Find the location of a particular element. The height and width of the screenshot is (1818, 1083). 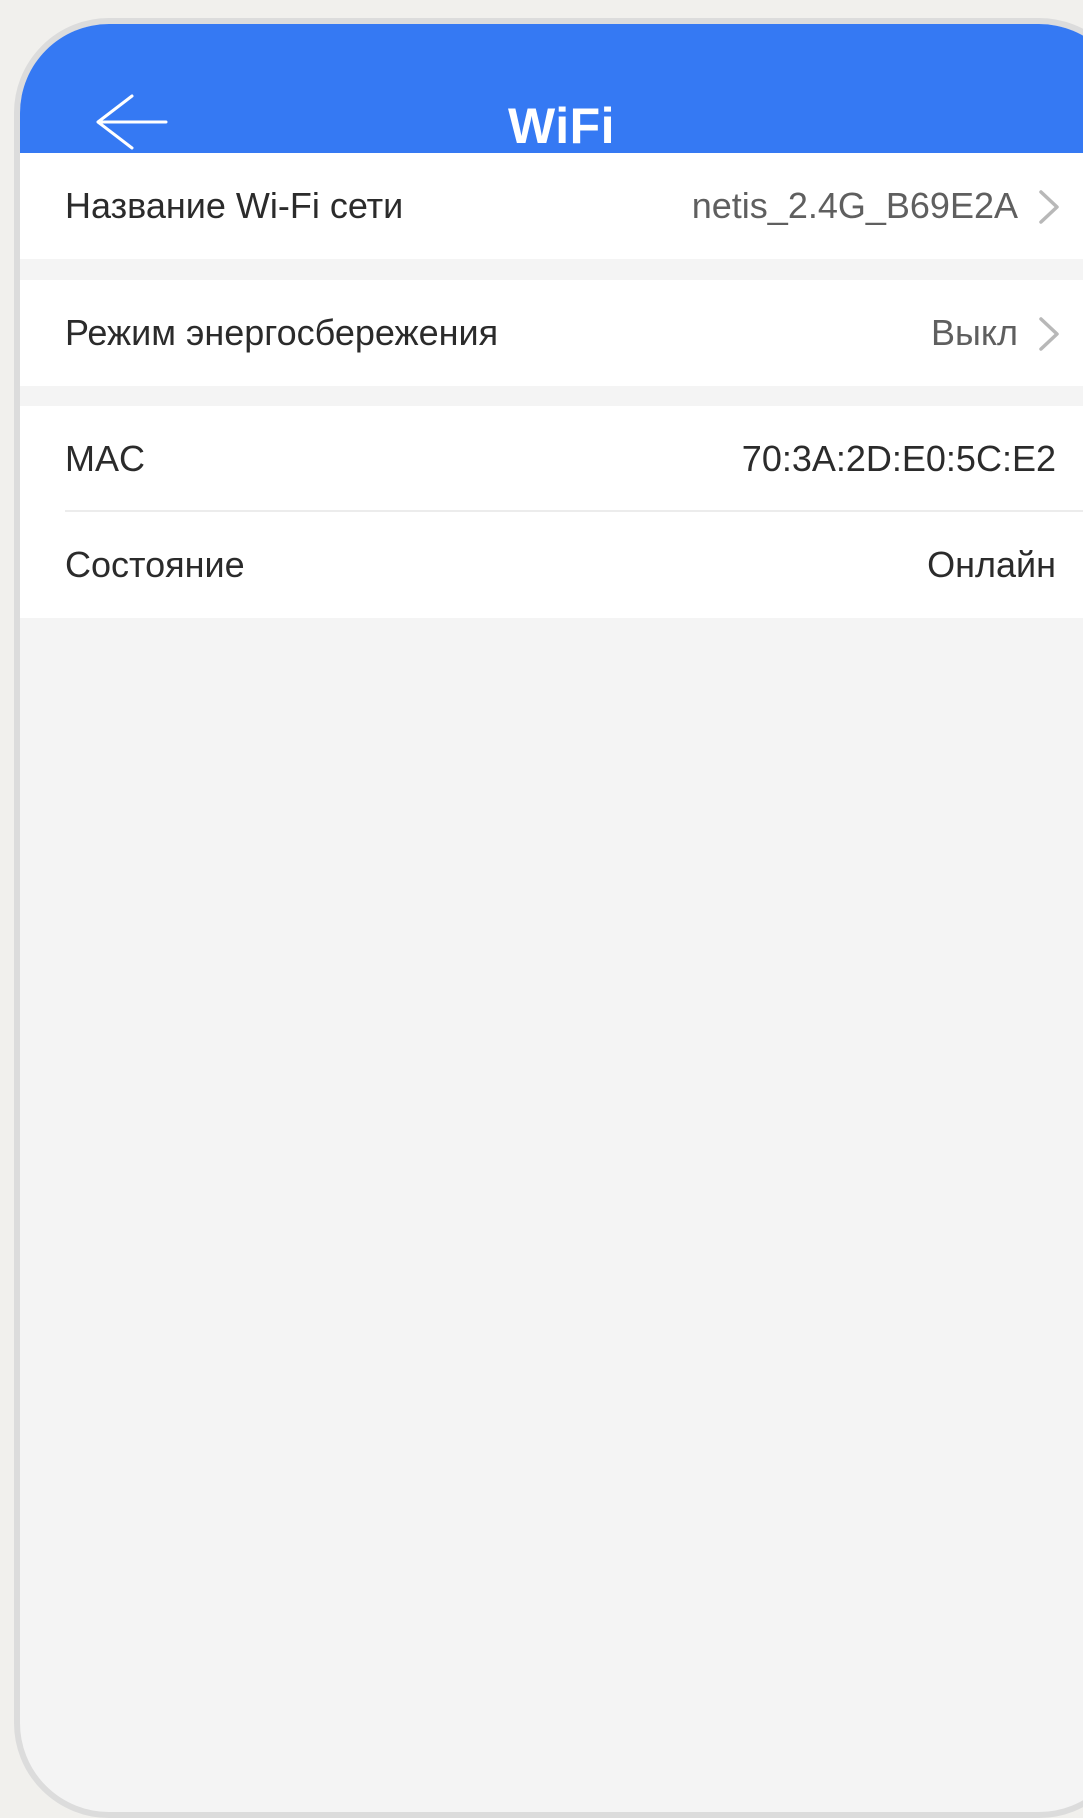

power-saving-row: Режим энергосбережения Выкл is located at coordinates (551, 333).